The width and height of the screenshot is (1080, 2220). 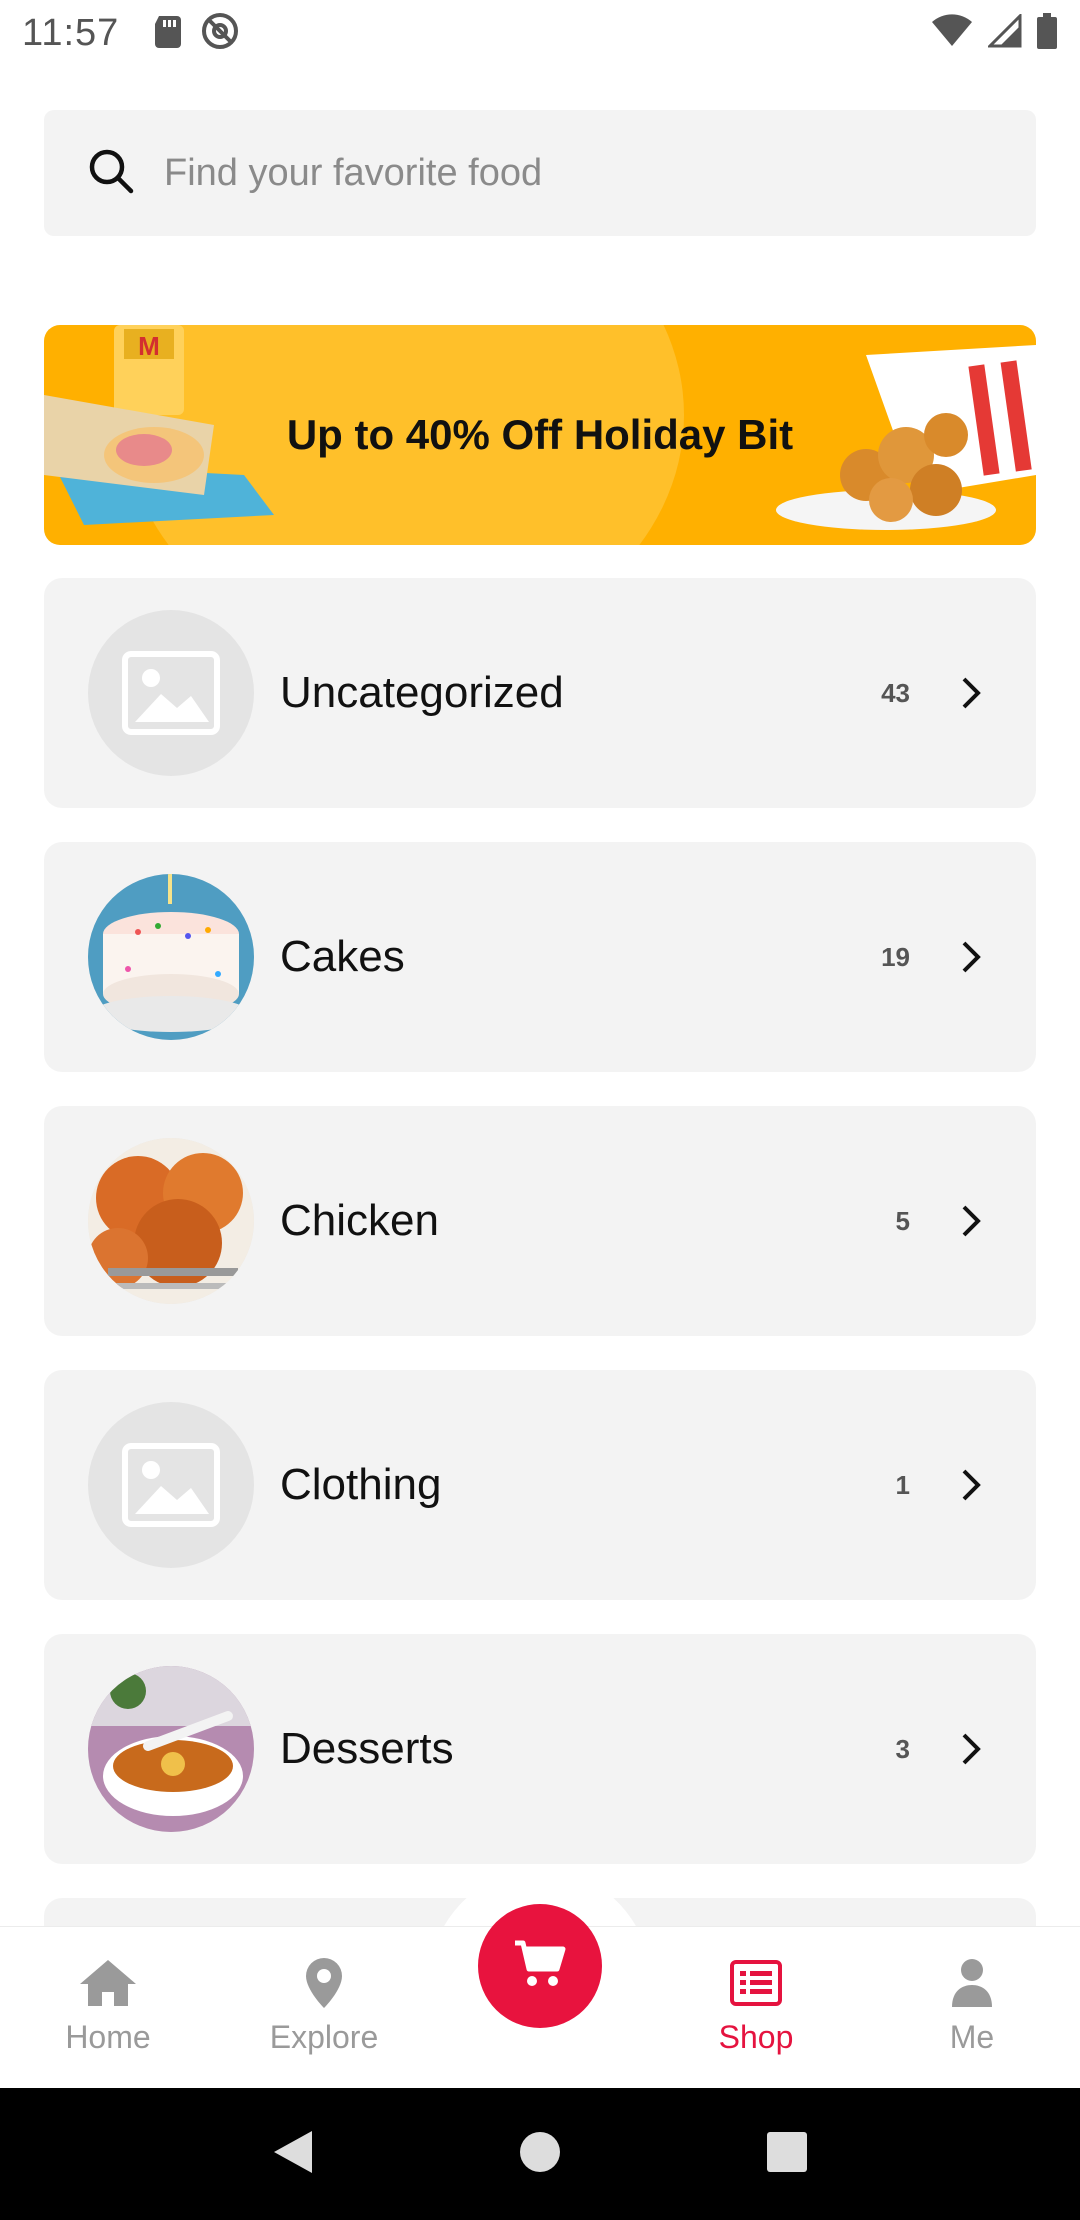 What do you see at coordinates (972, 2037) in the screenshot?
I see `nav-label-me: Me` at bounding box center [972, 2037].